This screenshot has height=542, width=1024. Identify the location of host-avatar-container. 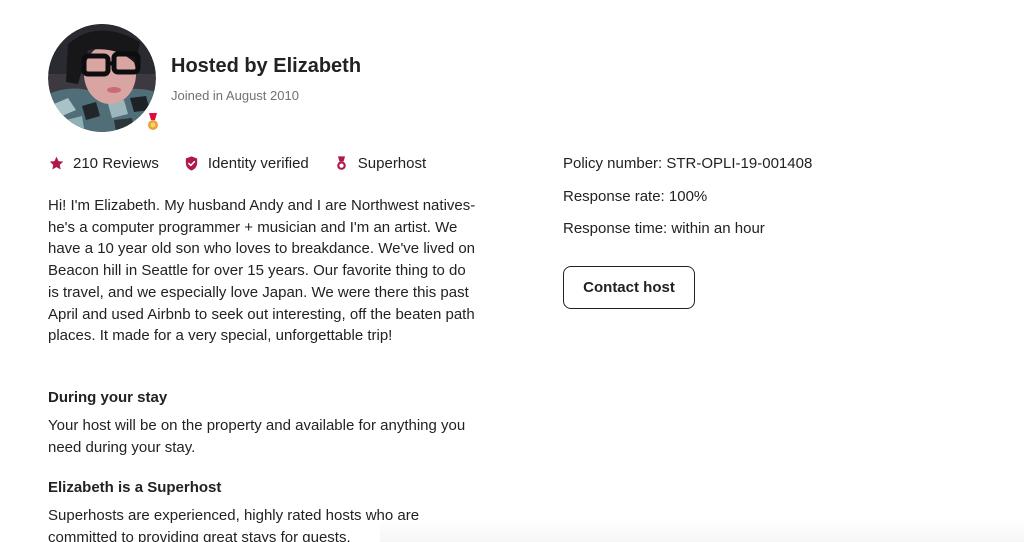
(104, 79).